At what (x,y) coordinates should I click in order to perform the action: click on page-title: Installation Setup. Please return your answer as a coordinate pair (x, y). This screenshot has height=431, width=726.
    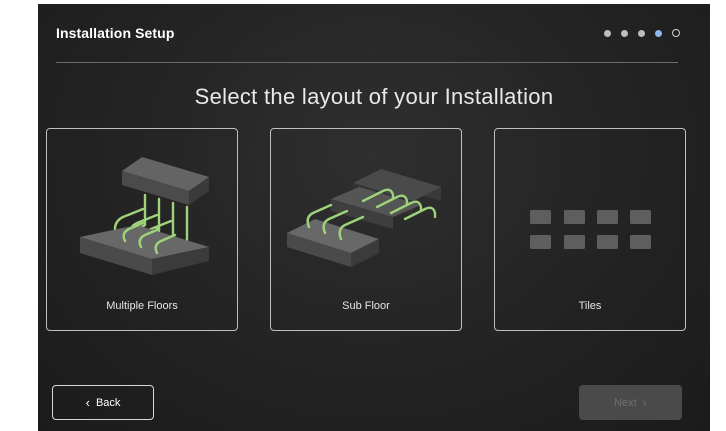
    Looking at the image, I should click on (115, 33).